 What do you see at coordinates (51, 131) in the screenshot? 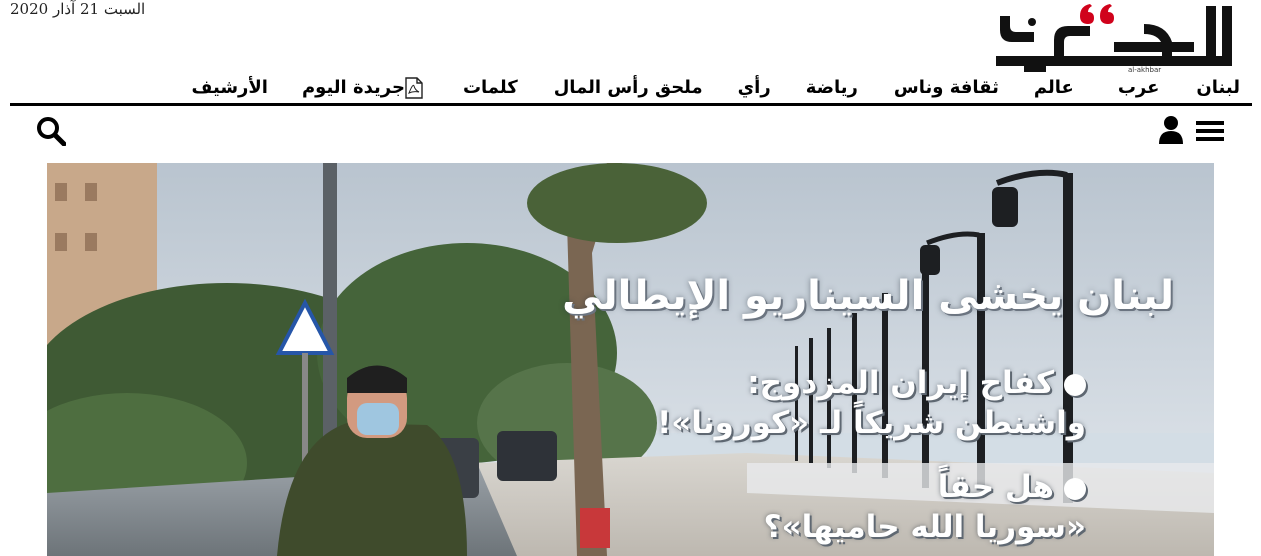
I see `search-icon` at bounding box center [51, 131].